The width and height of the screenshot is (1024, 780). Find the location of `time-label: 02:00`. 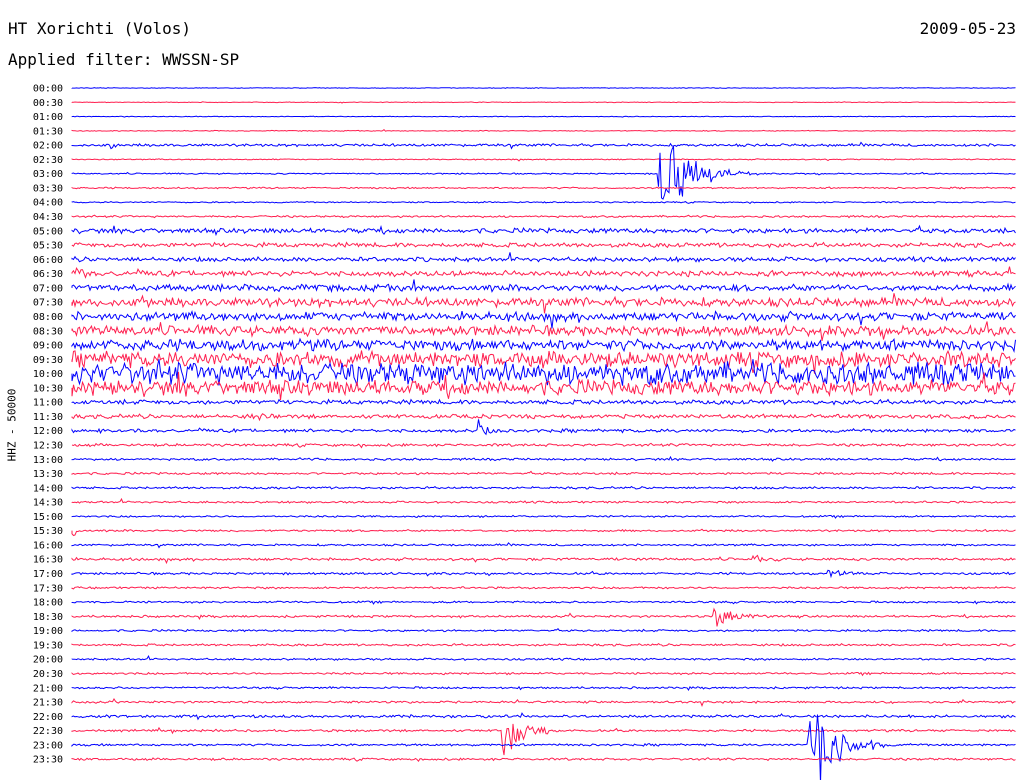

time-label: 02:00 is located at coordinates (48, 146).